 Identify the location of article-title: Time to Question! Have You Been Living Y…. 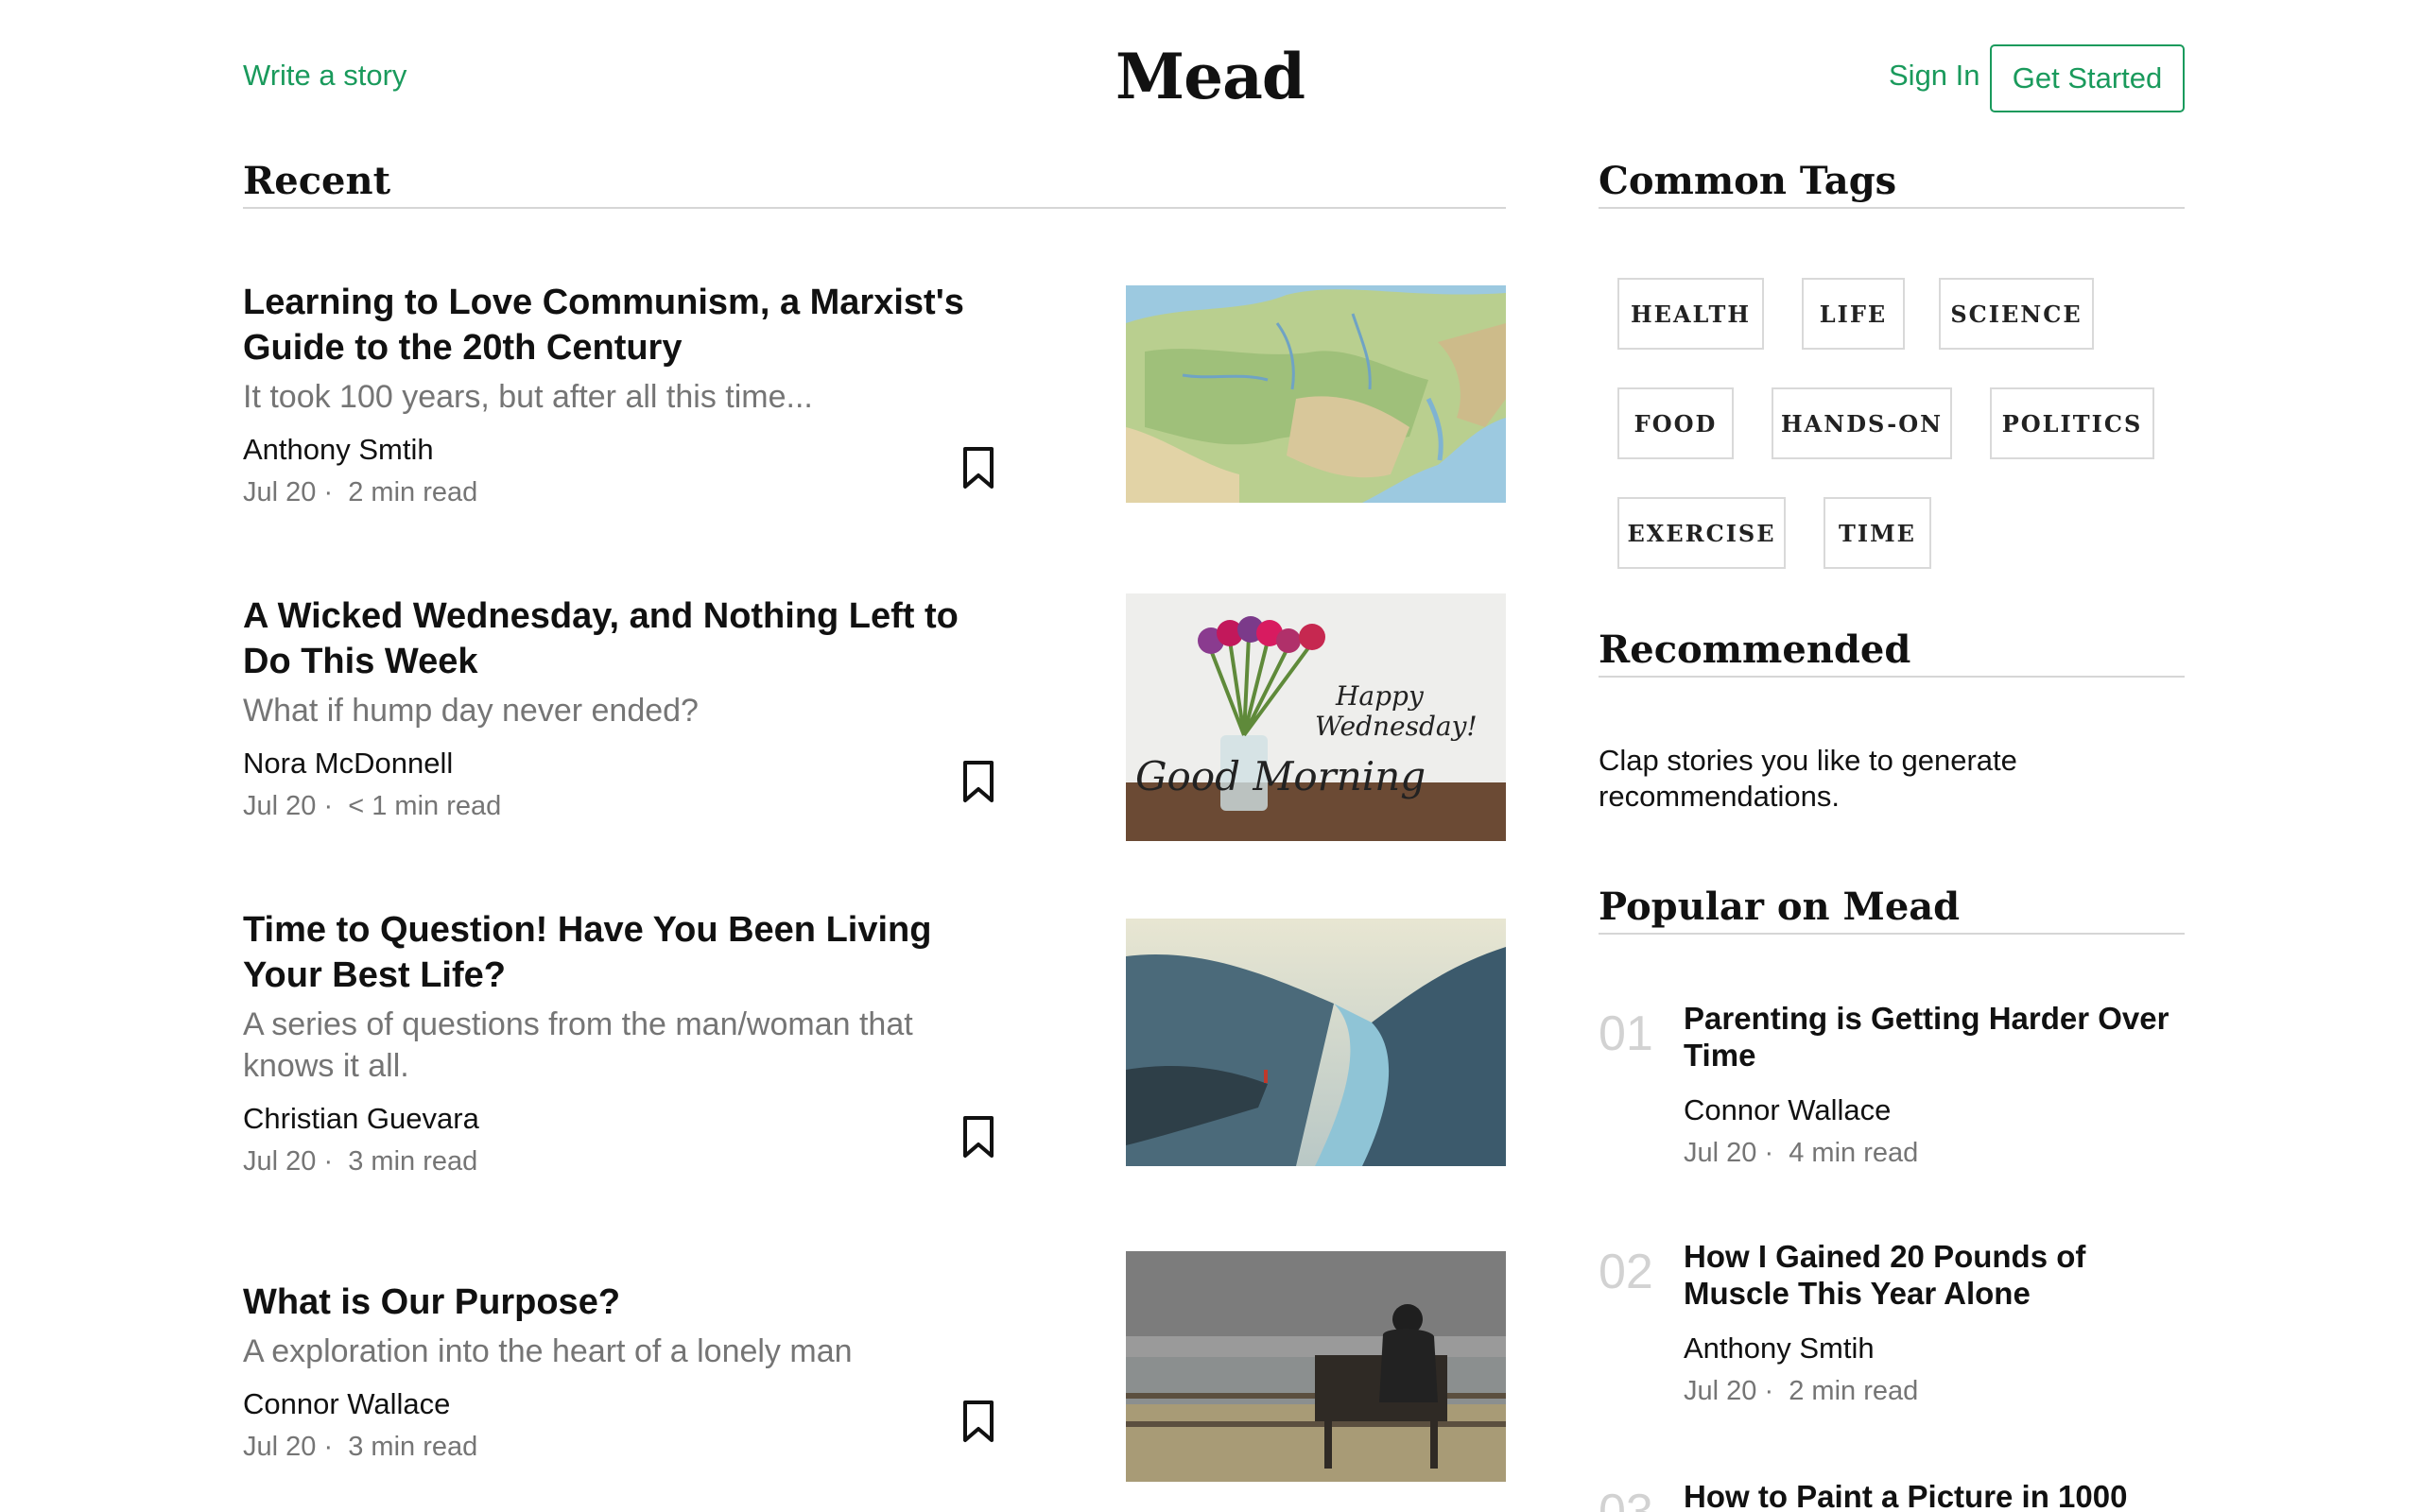
(626, 952).